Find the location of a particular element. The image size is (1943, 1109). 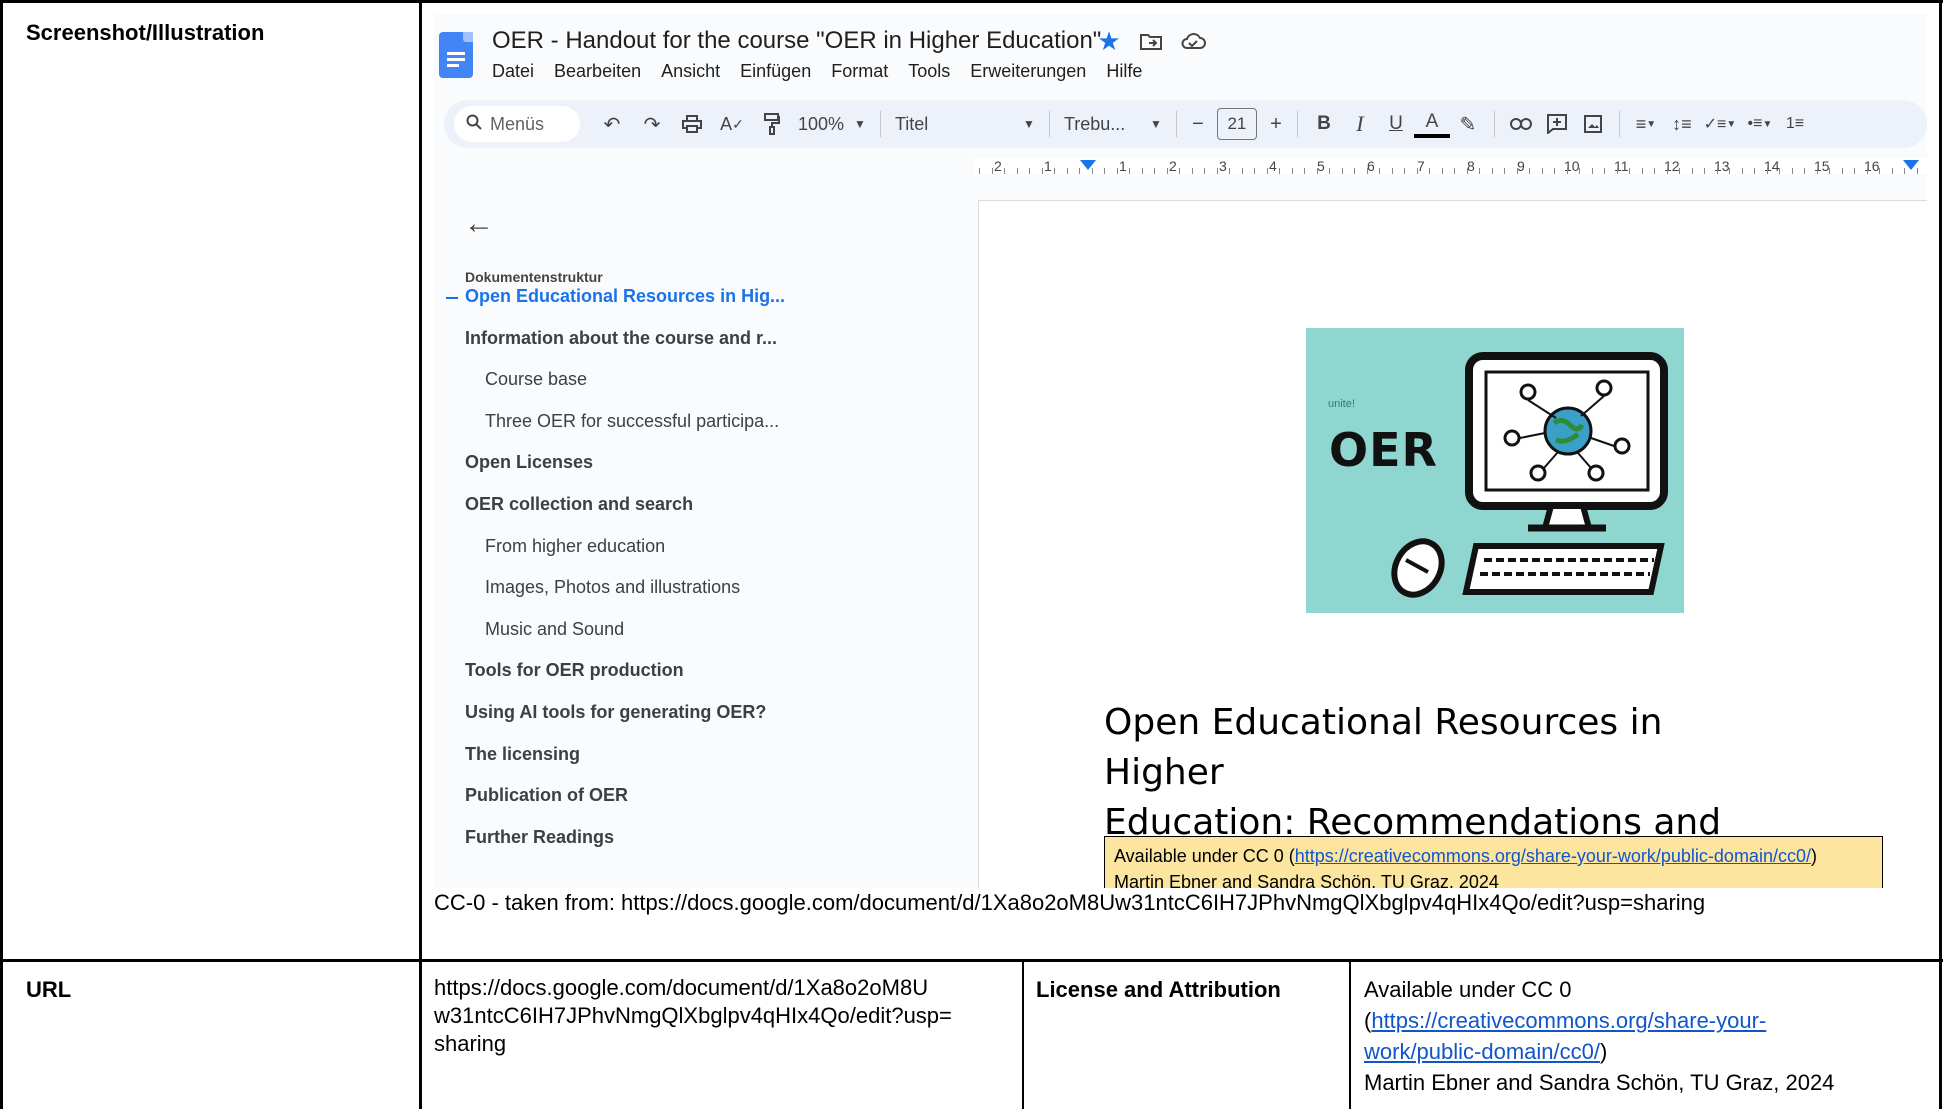

font-select: Trebu... ▼ is located at coordinates (1113, 124).